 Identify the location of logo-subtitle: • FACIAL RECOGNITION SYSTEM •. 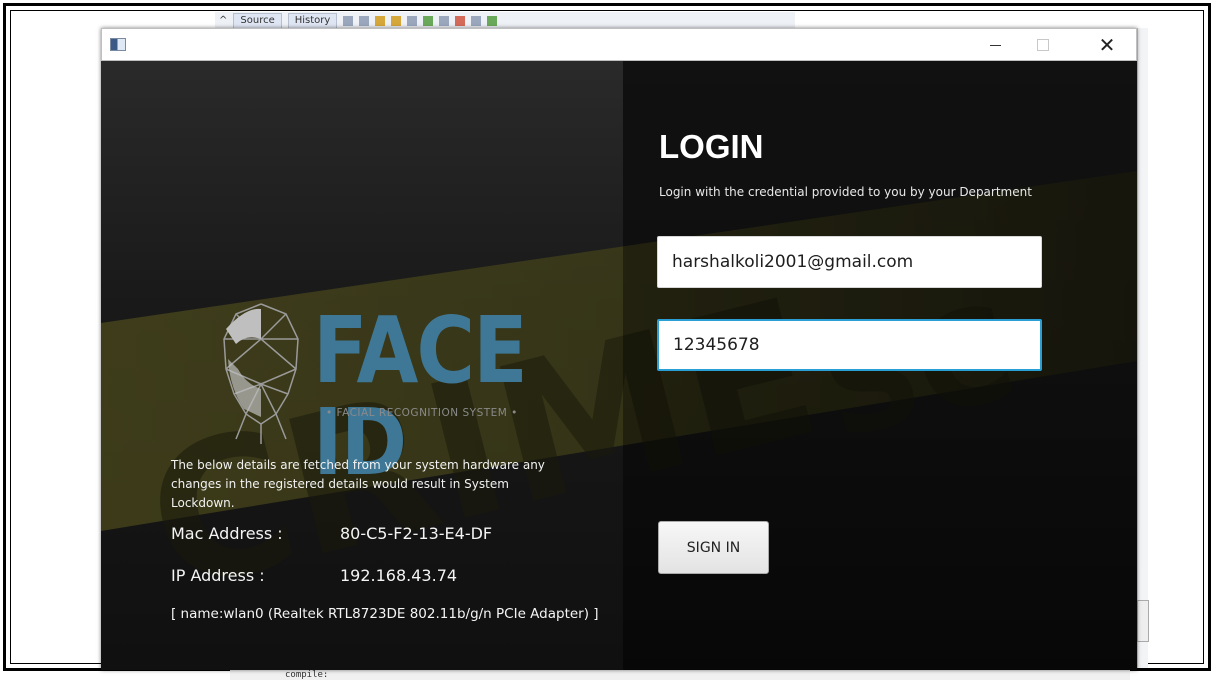
(422, 413).